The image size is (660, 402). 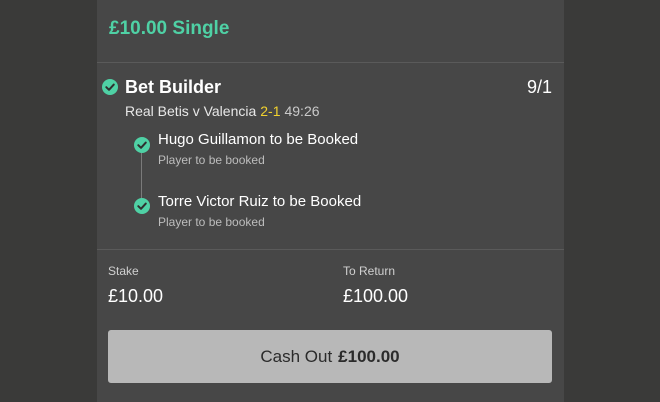 What do you see at coordinates (302, 111) in the screenshot?
I see `match-clock: 49:26` at bounding box center [302, 111].